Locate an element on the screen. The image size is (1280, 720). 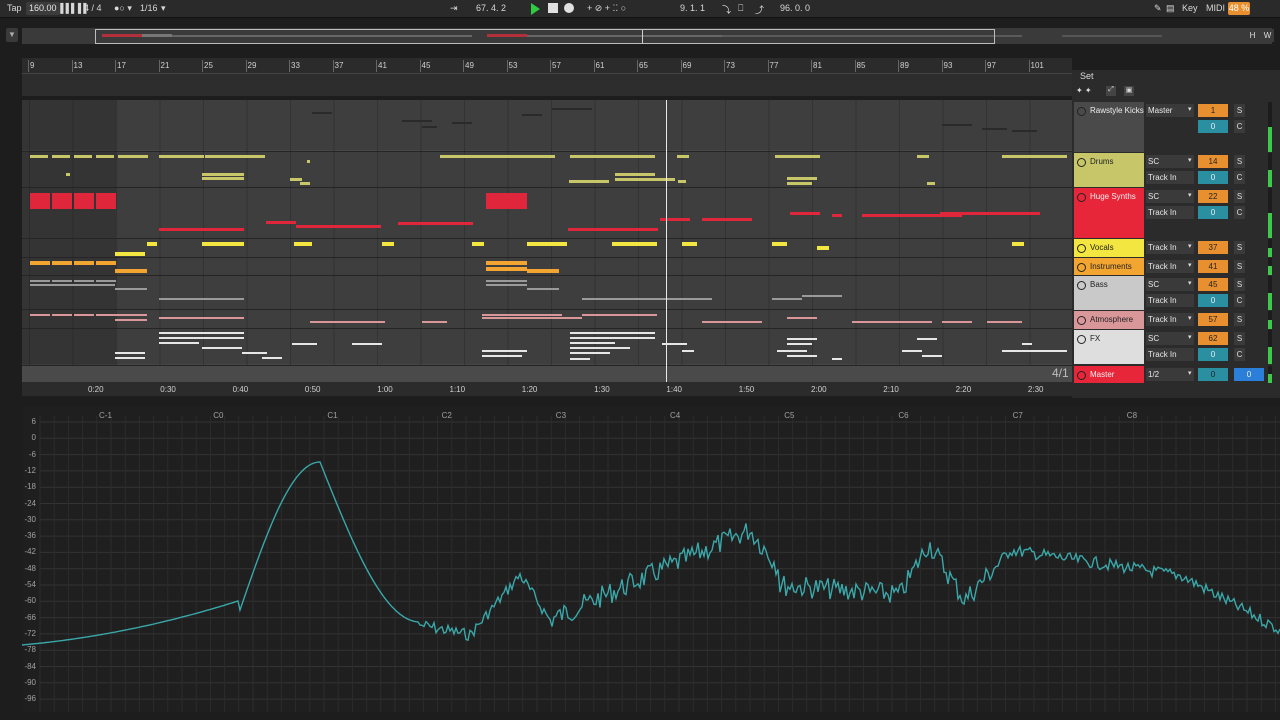
song-position-field: 67. 4. 2 is located at coordinates (491, 8).